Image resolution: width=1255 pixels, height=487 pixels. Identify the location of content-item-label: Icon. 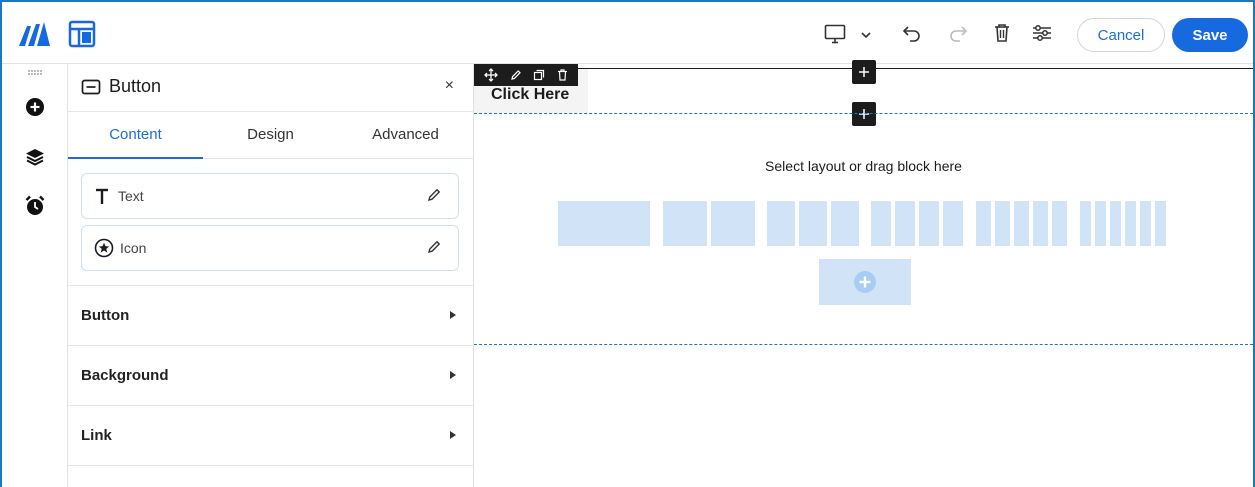
(133, 248).